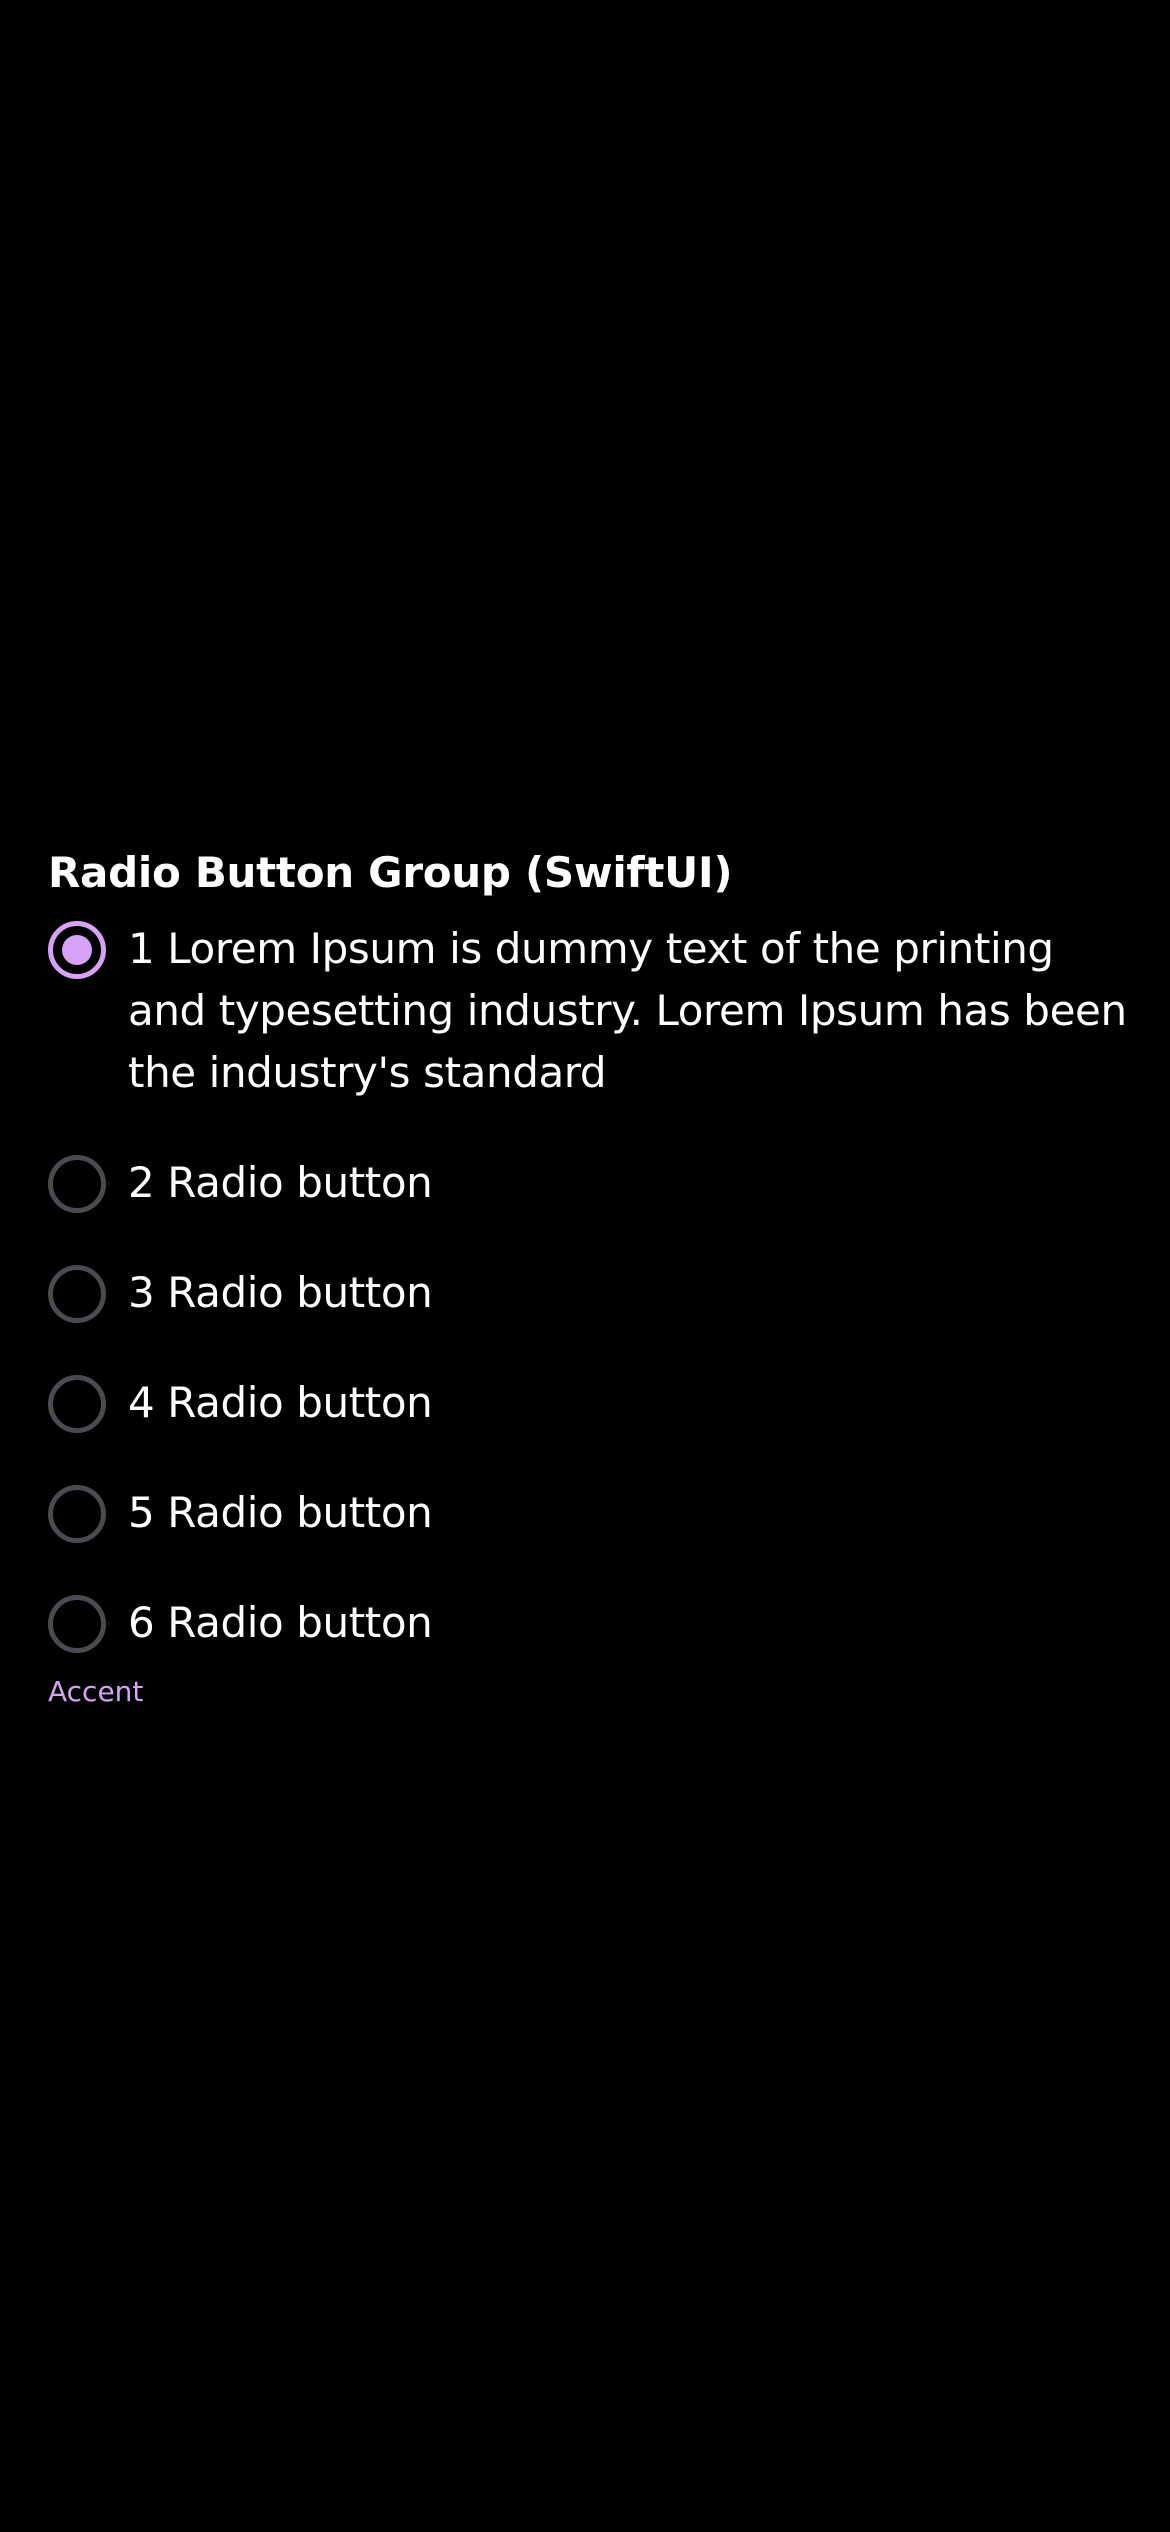  I want to click on radio-option-label: 5 Radio button, so click(280, 1512).